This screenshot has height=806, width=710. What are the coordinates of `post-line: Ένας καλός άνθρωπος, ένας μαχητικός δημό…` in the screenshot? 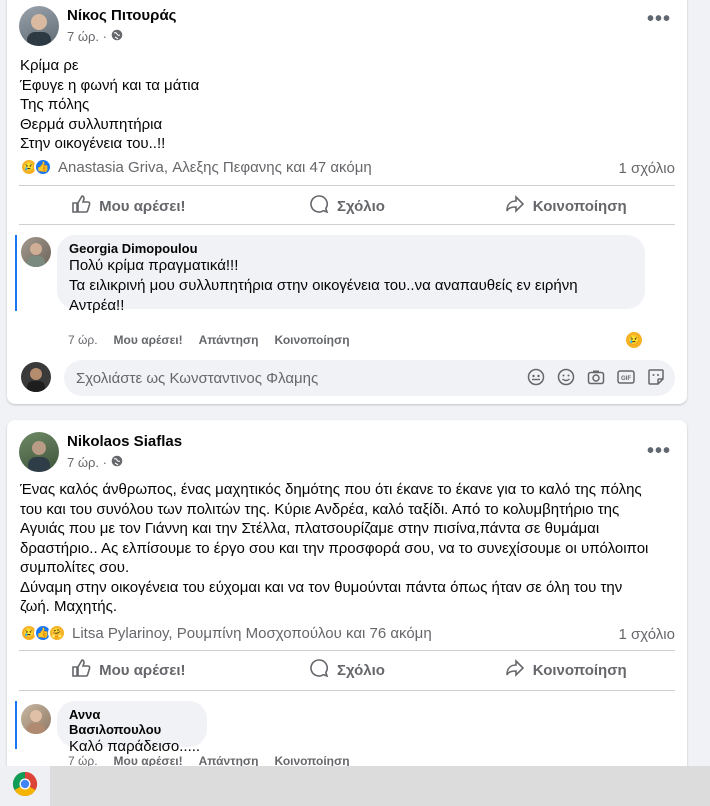 It's located at (331, 489).